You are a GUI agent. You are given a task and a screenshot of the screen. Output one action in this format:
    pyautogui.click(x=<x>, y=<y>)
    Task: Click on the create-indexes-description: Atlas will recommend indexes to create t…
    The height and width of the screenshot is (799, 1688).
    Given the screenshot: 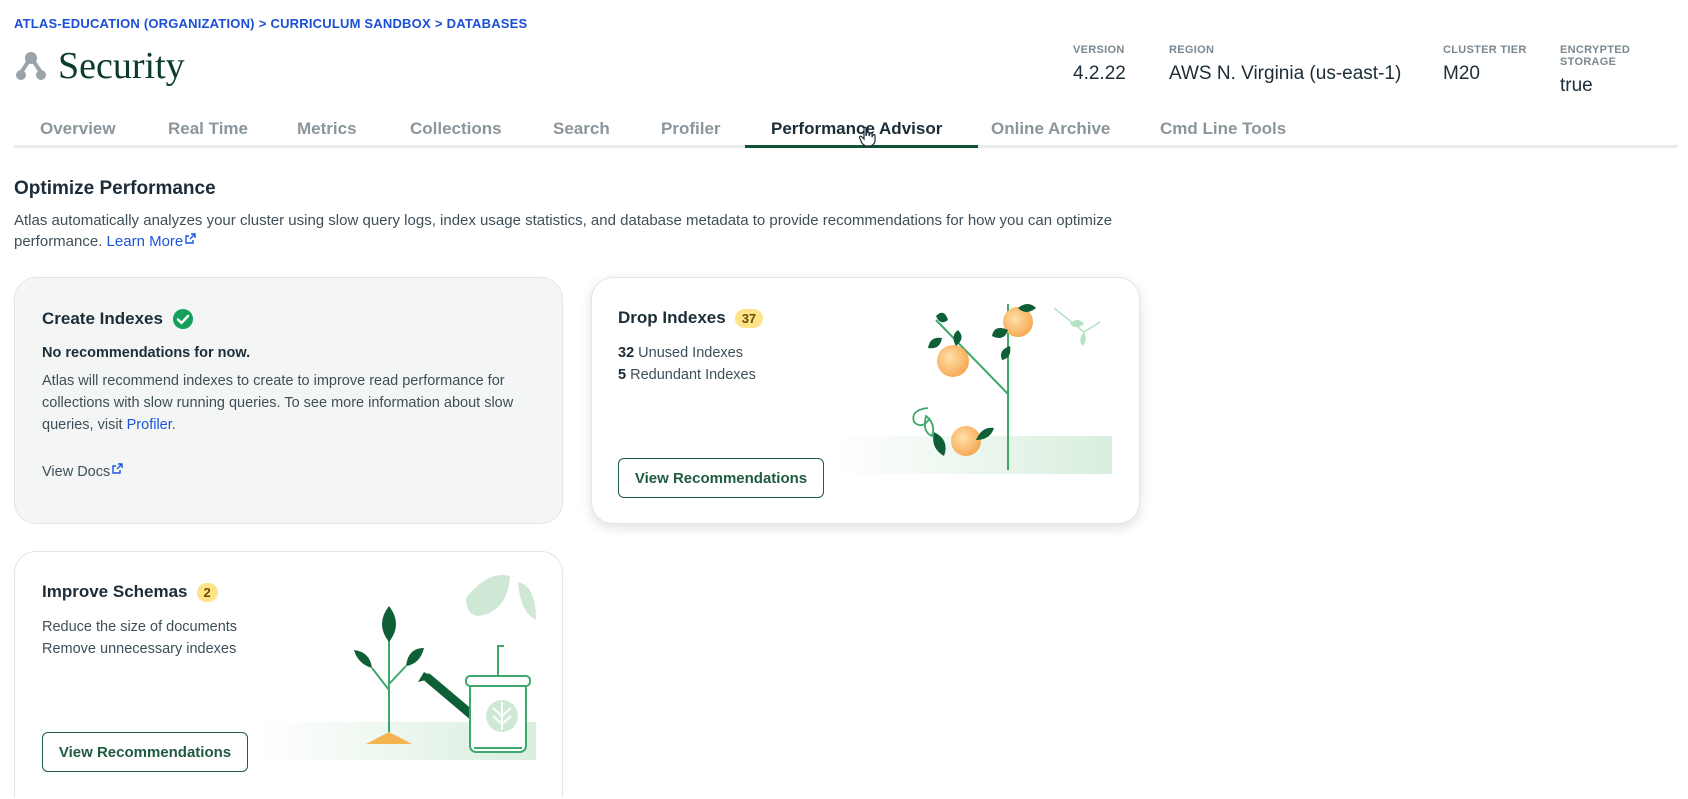 What is the action you would take?
    pyautogui.click(x=292, y=403)
    